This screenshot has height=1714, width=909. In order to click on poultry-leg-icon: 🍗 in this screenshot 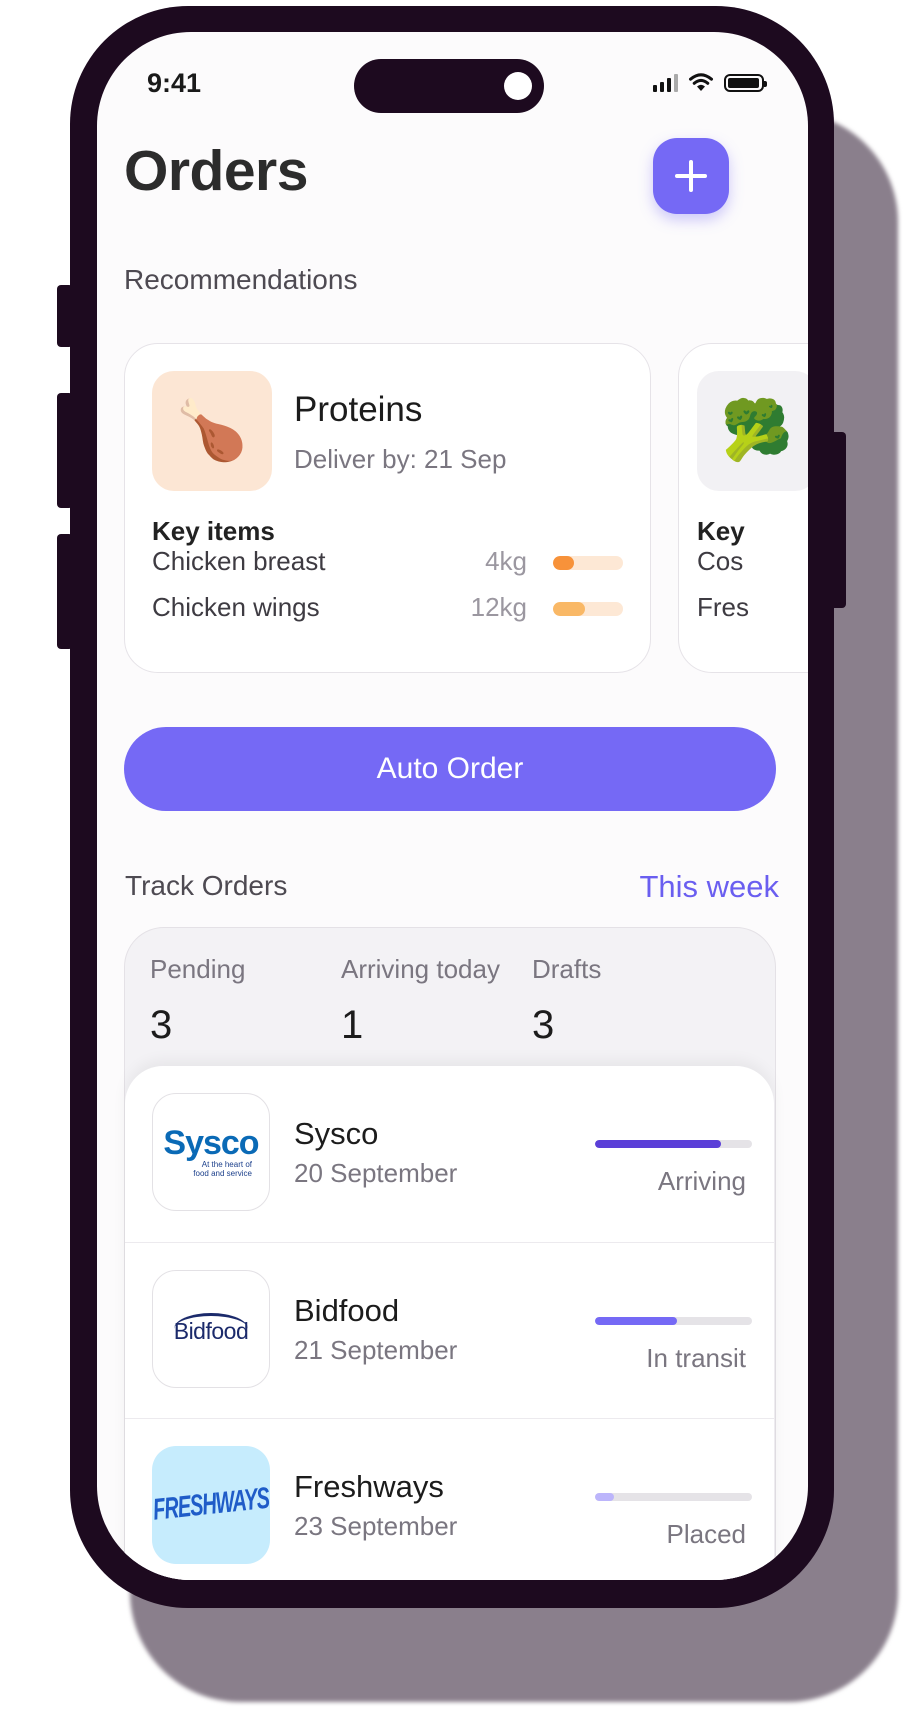, I will do `click(212, 431)`.